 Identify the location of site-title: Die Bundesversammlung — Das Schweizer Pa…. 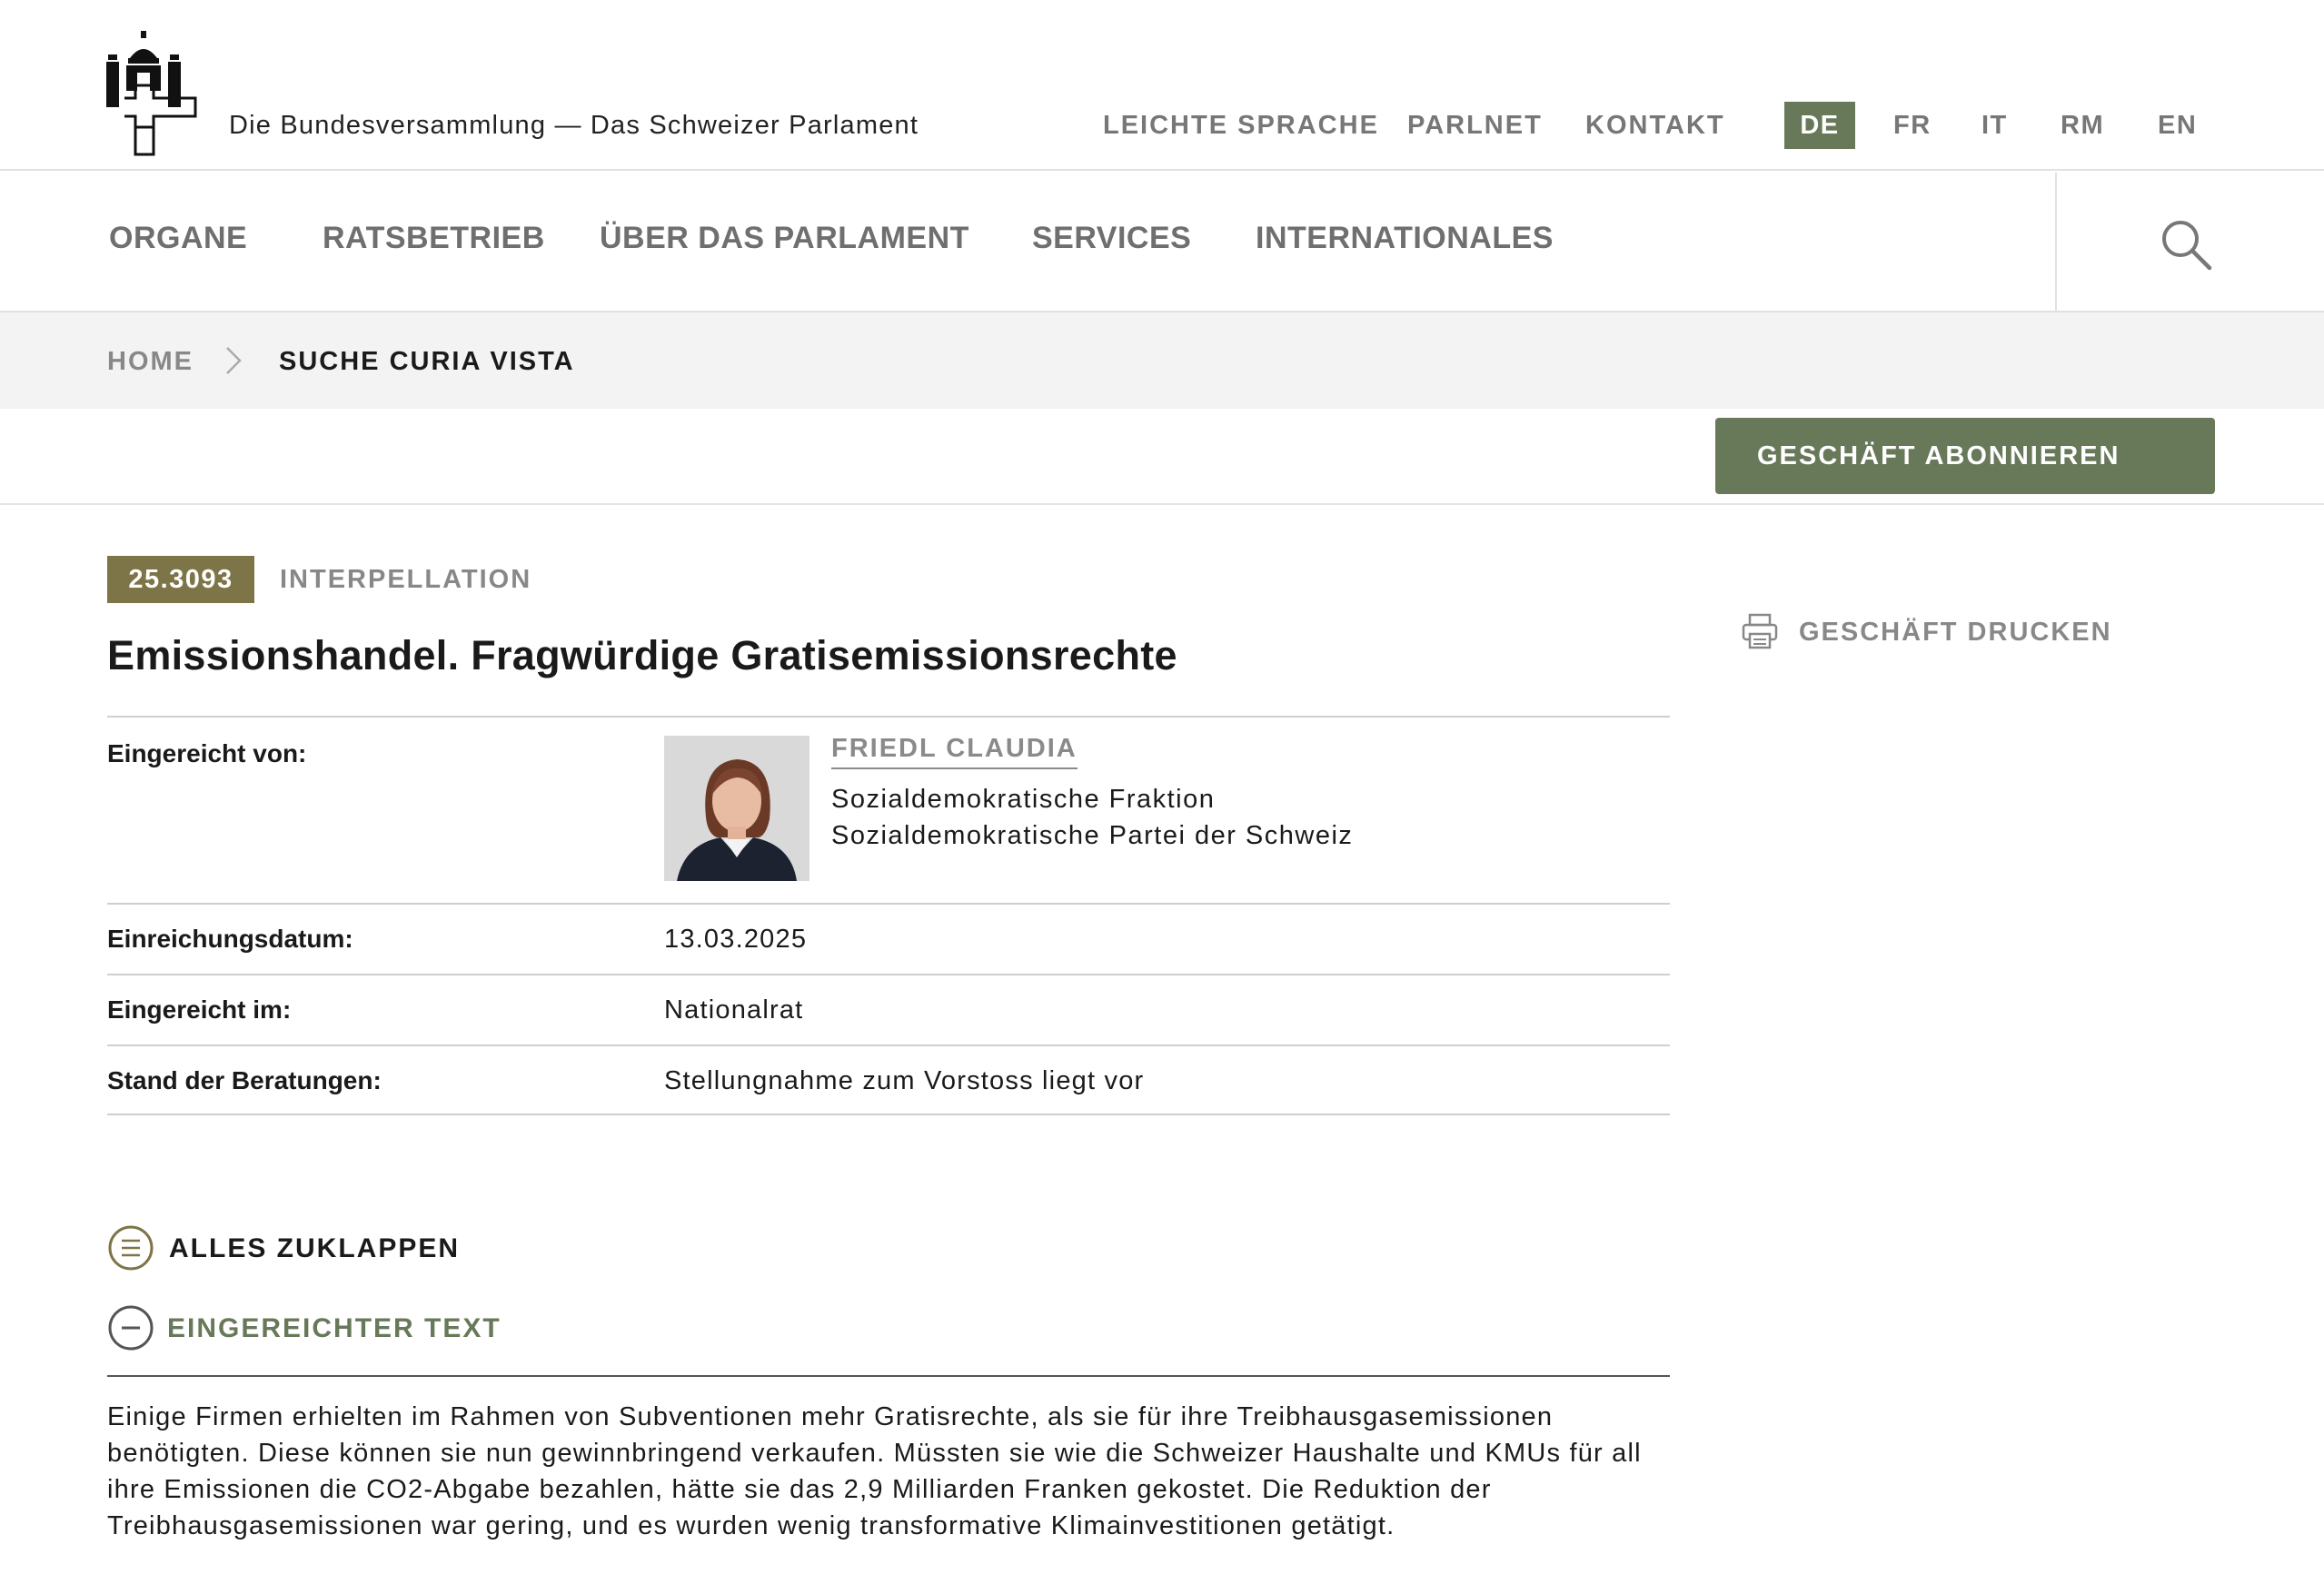
(574, 125).